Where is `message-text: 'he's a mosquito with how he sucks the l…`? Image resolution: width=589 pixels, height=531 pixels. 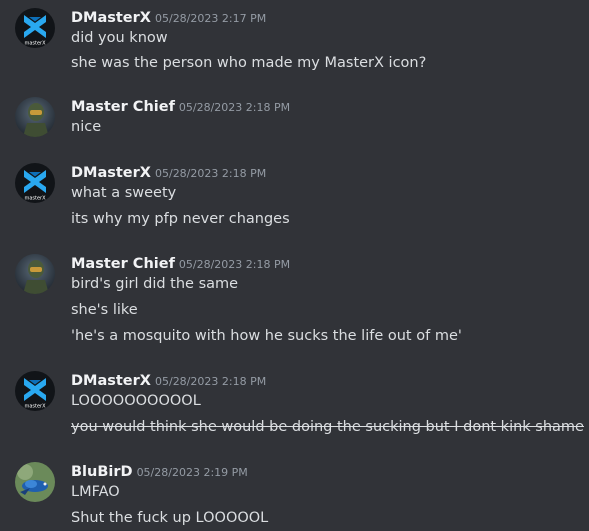
message-text: 'he's a mosquito with how he sucks the l… is located at coordinates (266, 336).